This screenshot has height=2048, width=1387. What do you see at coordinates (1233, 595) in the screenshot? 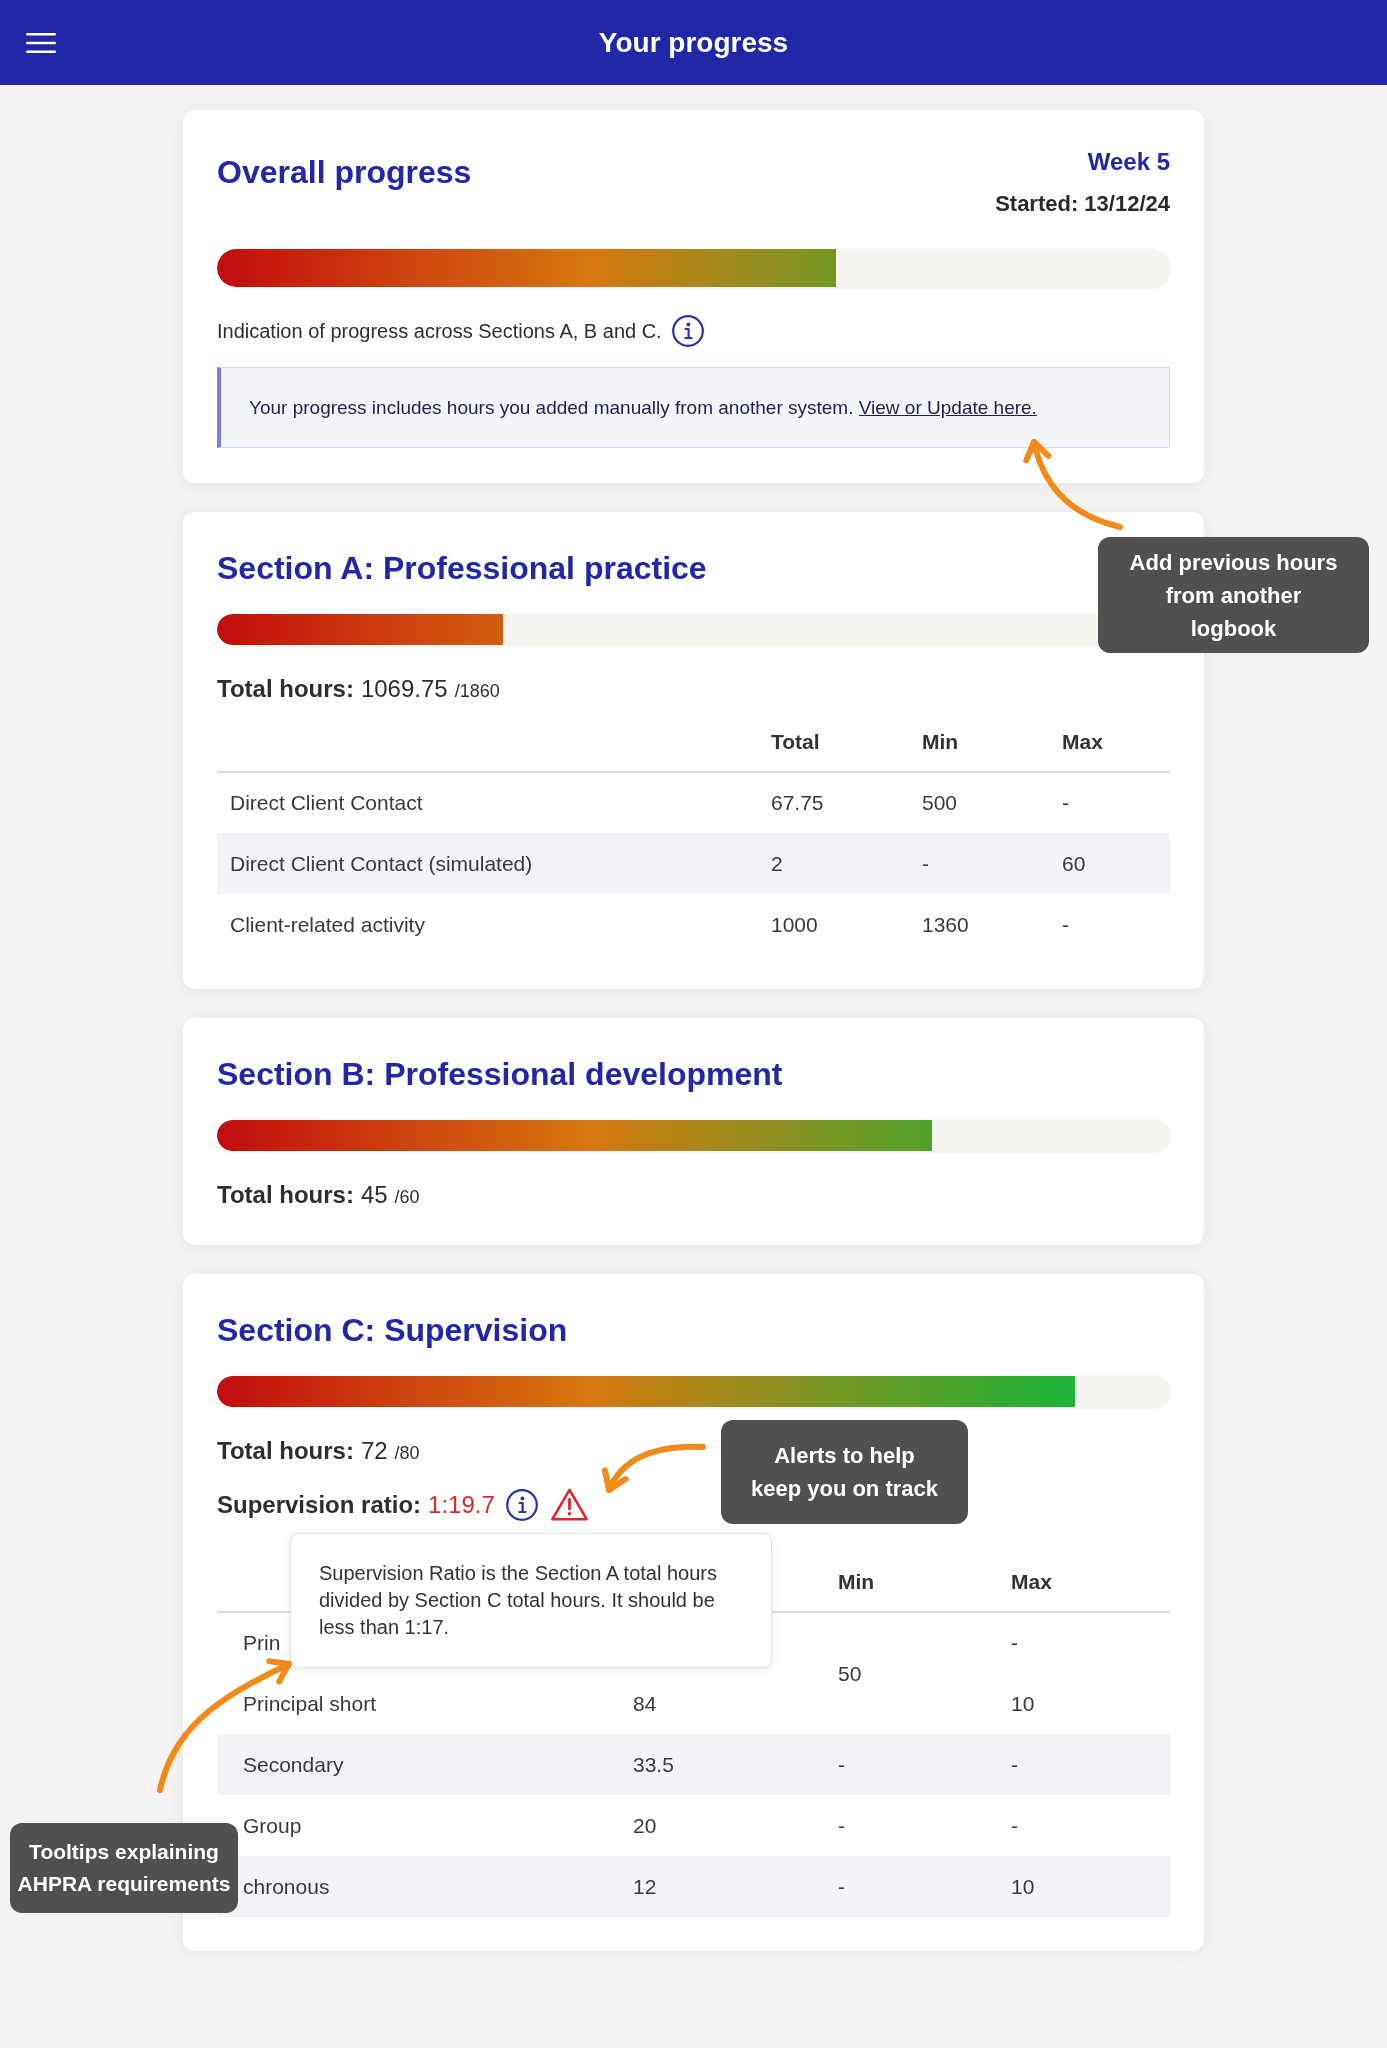
I see `annotation-tooltip: Add previous hours from another logbook` at bounding box center [1233, 595].